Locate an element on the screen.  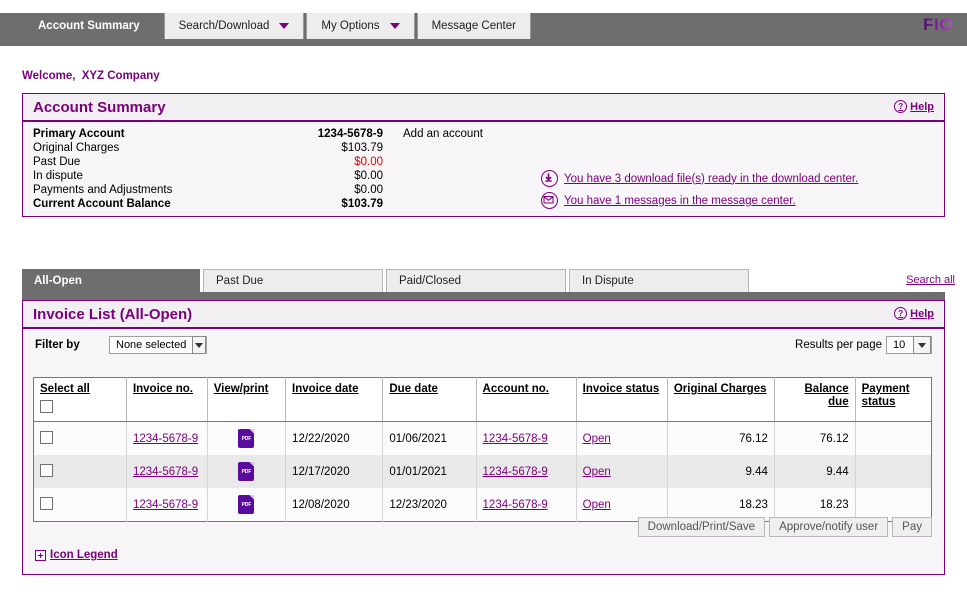
column-header-select-all: Select all is located at coordinates (80, 399).